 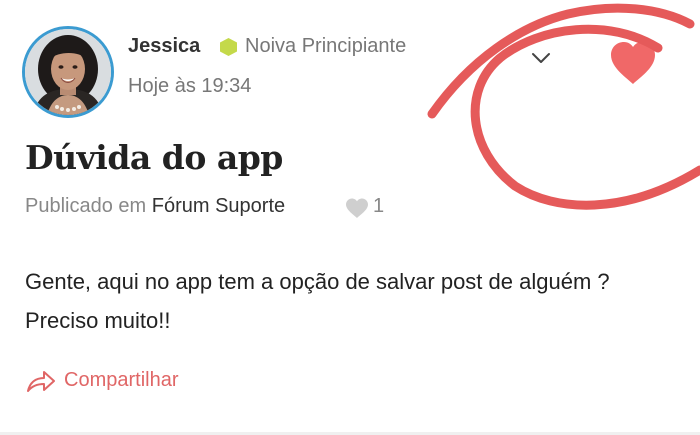 I want to click on author-name: Jessica, so click(x=164, y=46).